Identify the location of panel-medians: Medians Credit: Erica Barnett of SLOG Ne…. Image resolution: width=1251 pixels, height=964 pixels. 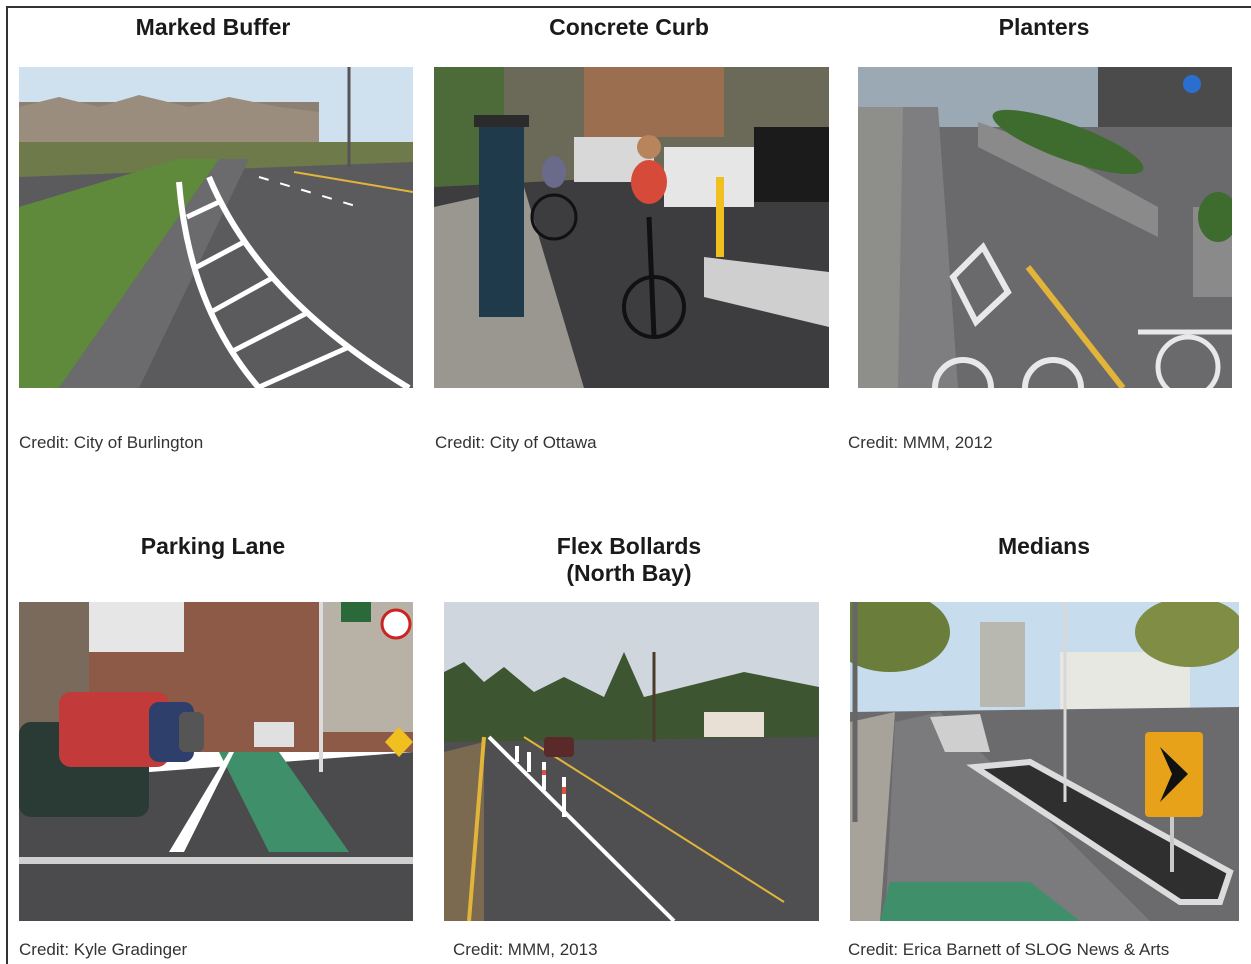
(1044, 745).